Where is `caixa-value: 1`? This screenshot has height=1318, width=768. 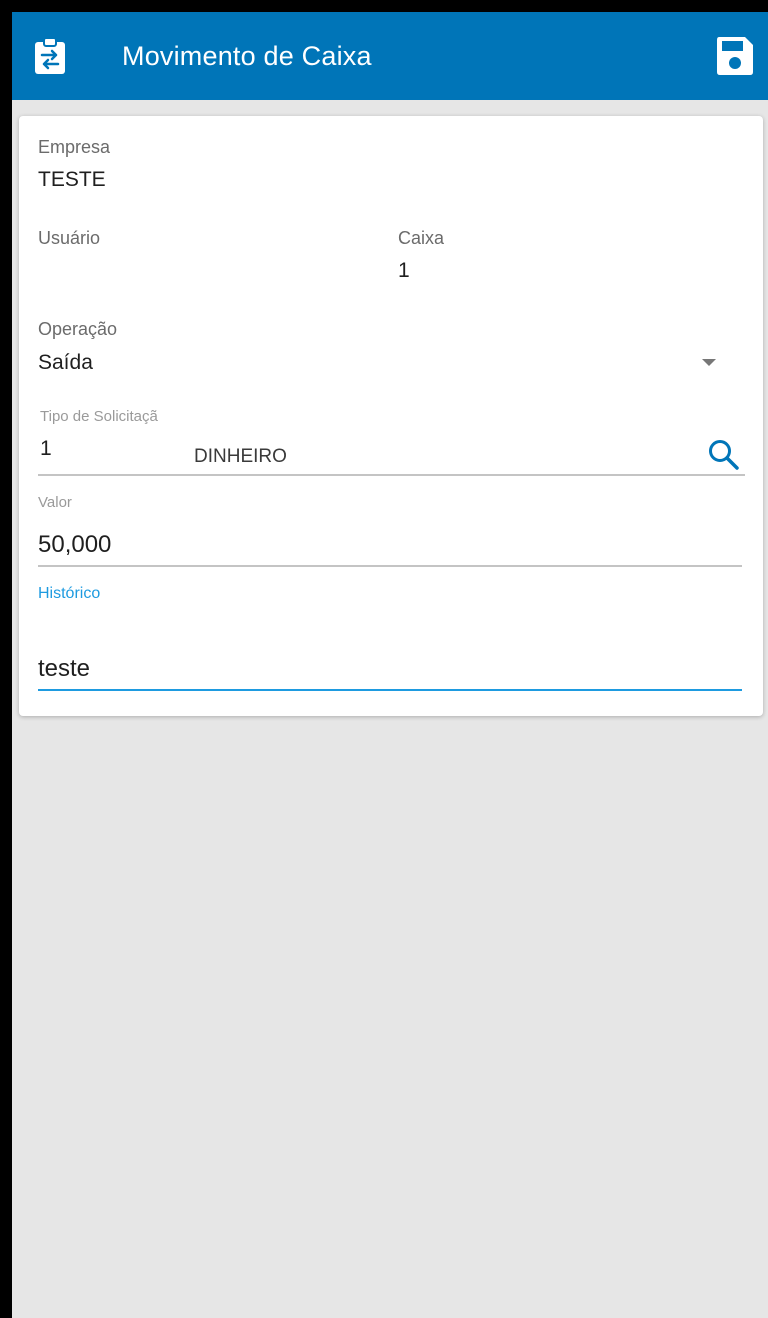
caixa-value: 1 is located at coordinates (404, 270).